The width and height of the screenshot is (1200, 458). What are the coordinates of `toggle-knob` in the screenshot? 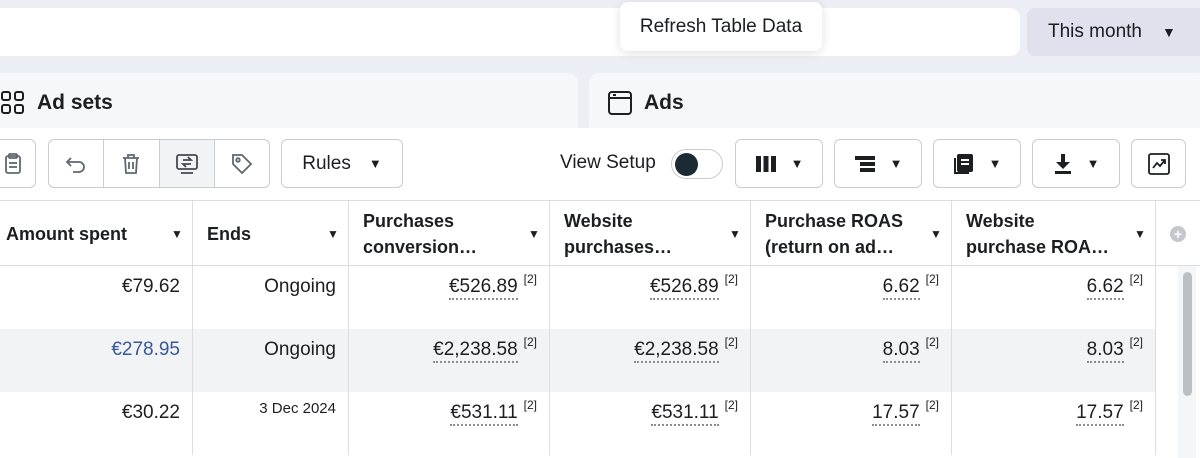 It's located at (686, 164).